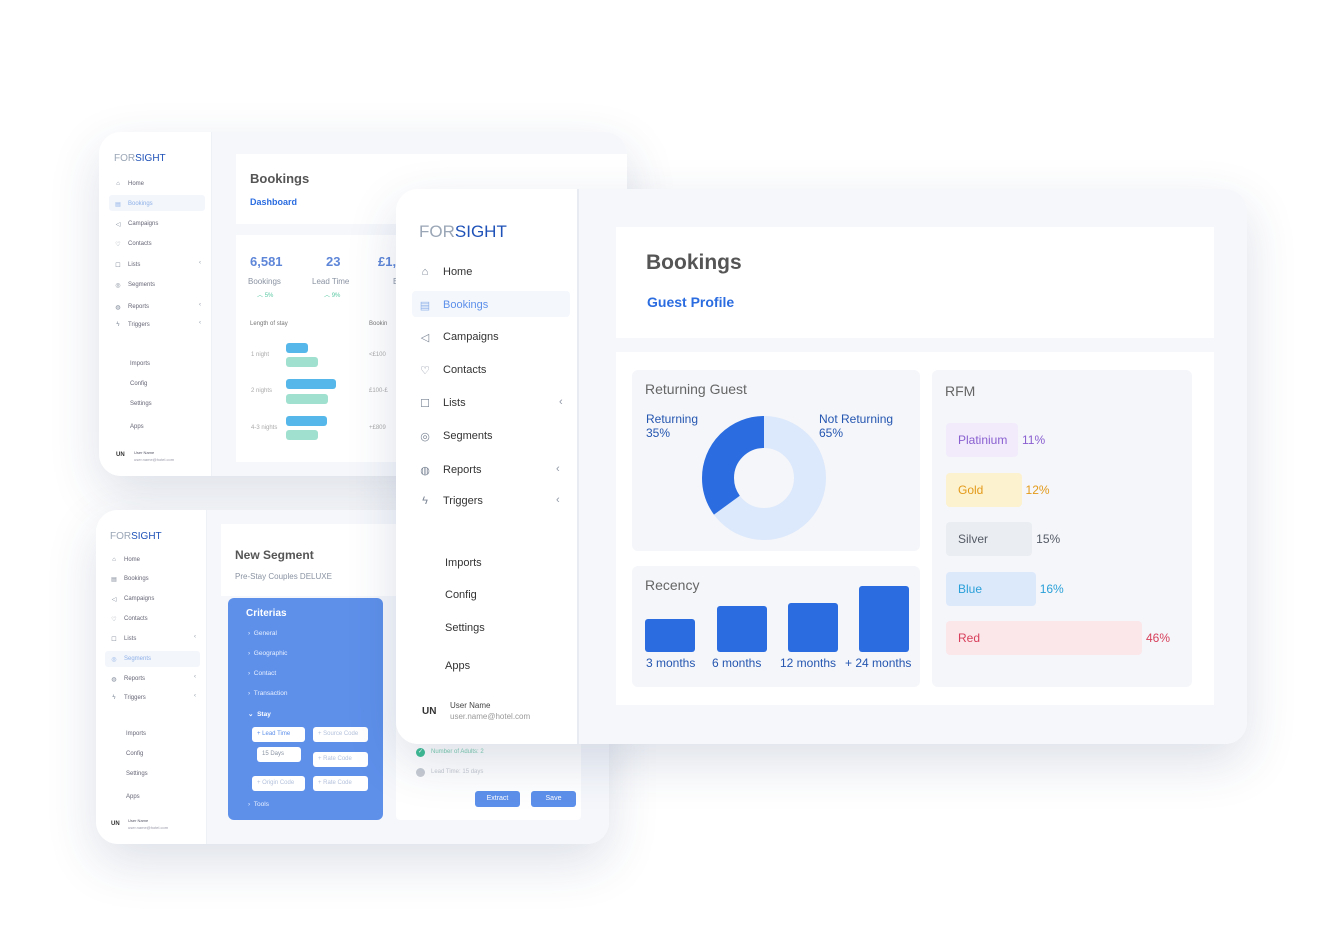 This screenshot has height=950, width=1344. What do you see at coordinates (497, 799) in the screenshot?
I see `extract-button: Extract` at bounding box center [497, 799].